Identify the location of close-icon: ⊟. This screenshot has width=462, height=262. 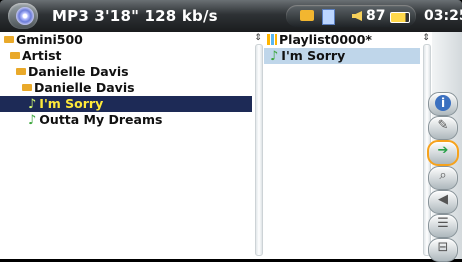
(443, 247).